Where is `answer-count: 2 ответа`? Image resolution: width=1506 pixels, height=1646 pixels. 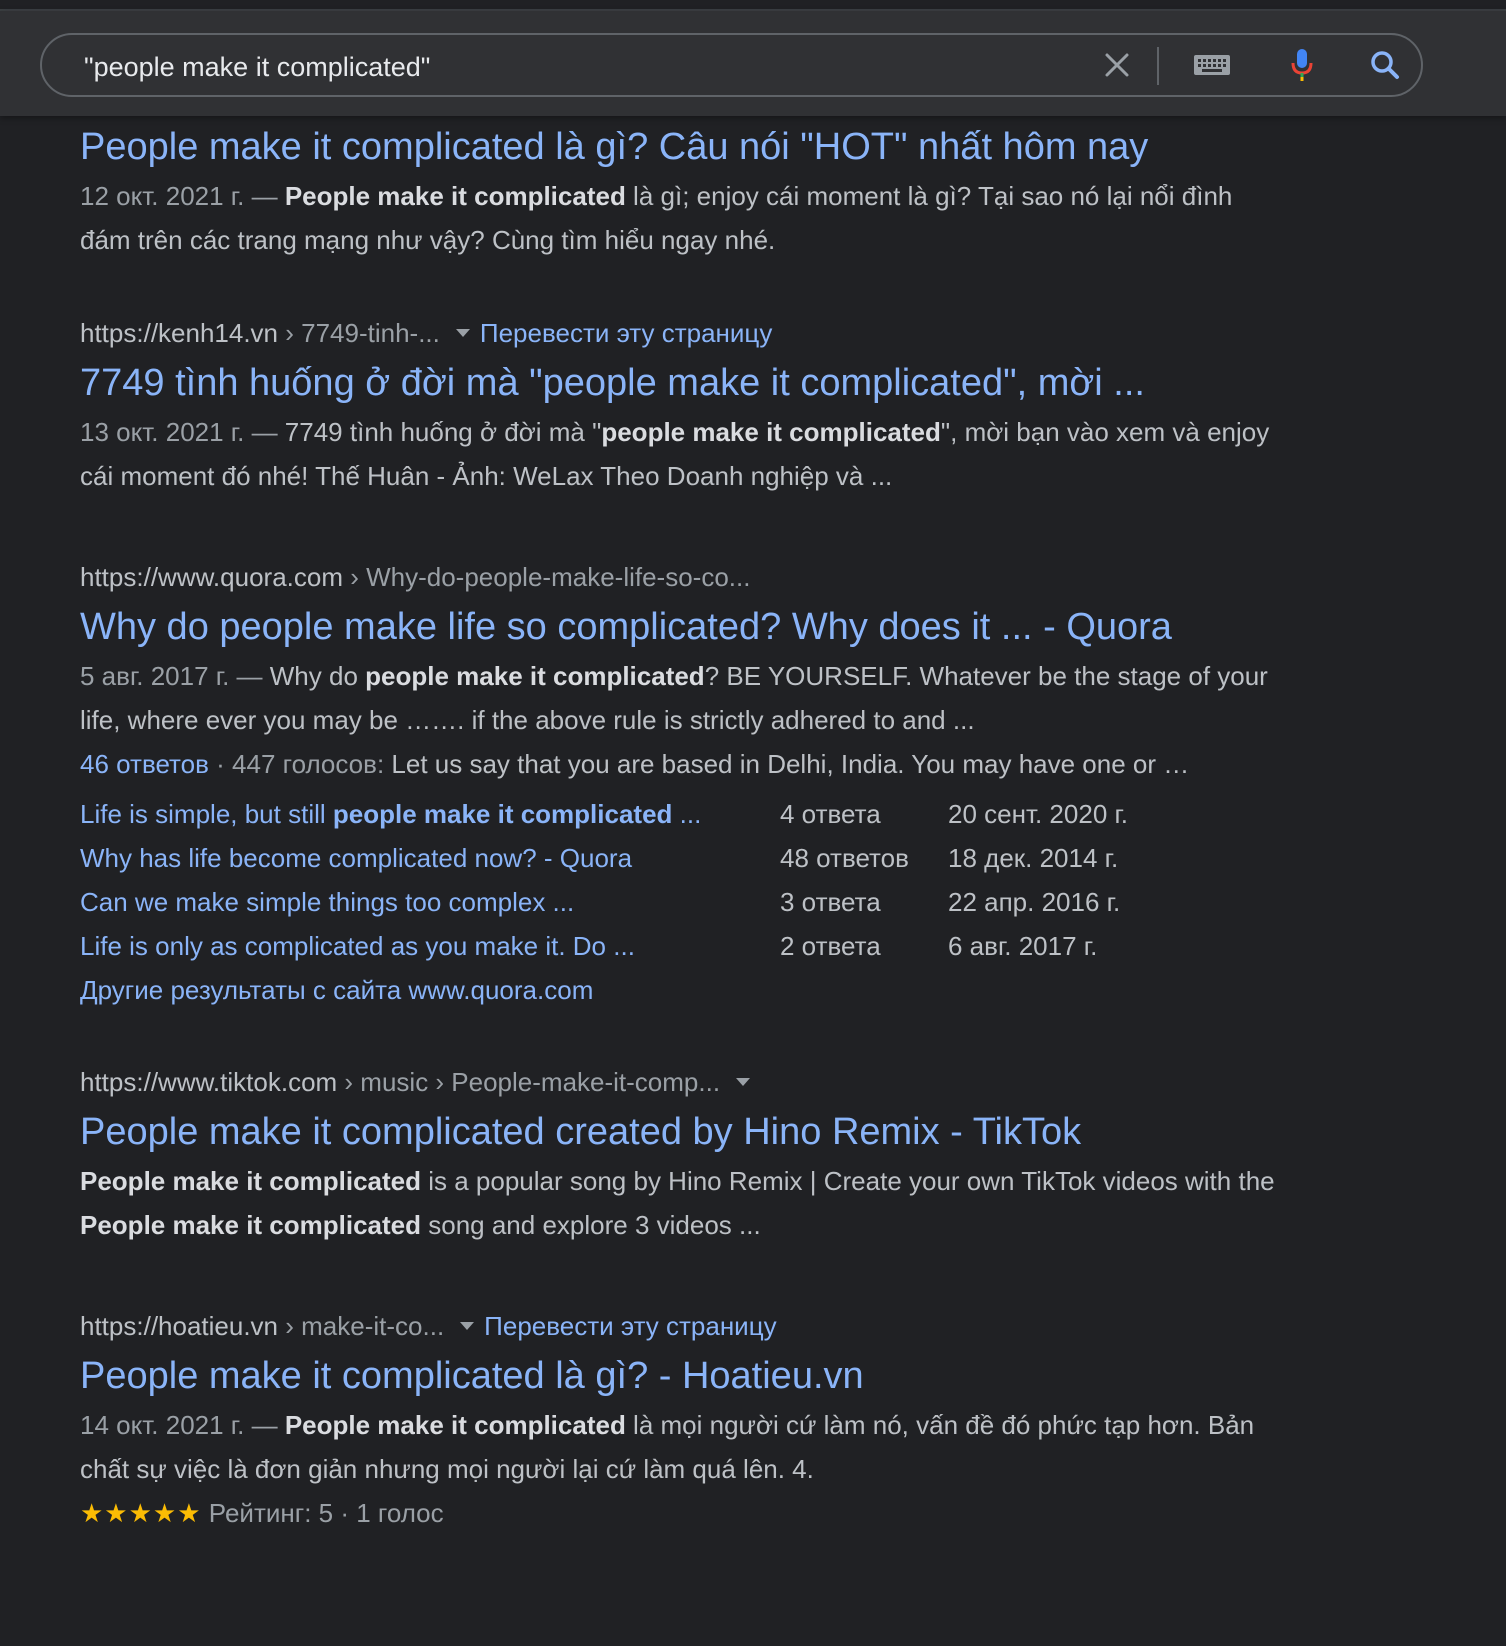
answer-count: 2 ответа is located at coordinates (830, 946).